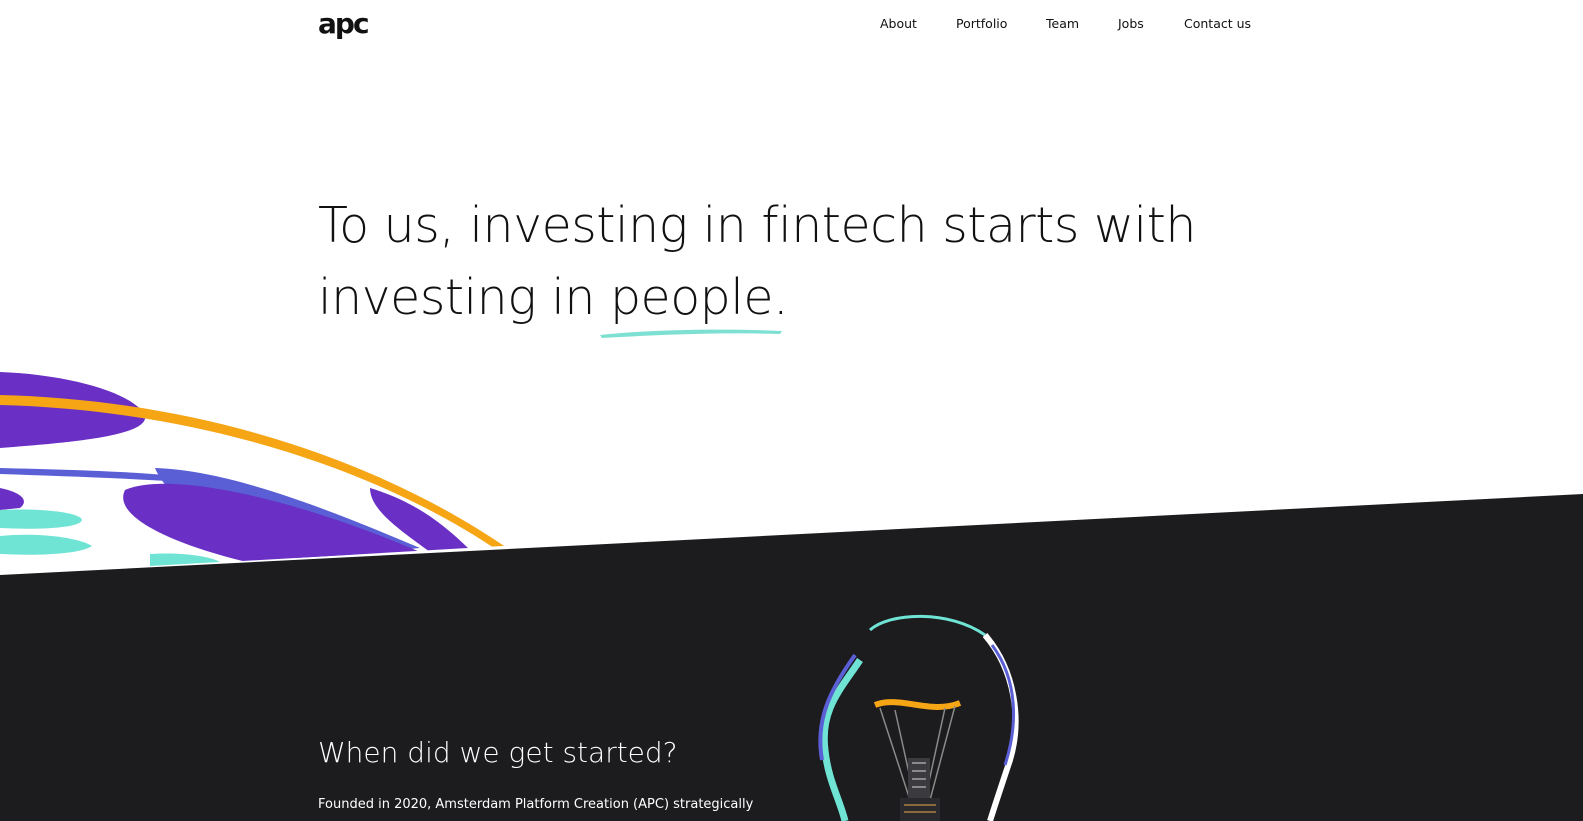  I want to click on nav-about: About, so click(898, 24).